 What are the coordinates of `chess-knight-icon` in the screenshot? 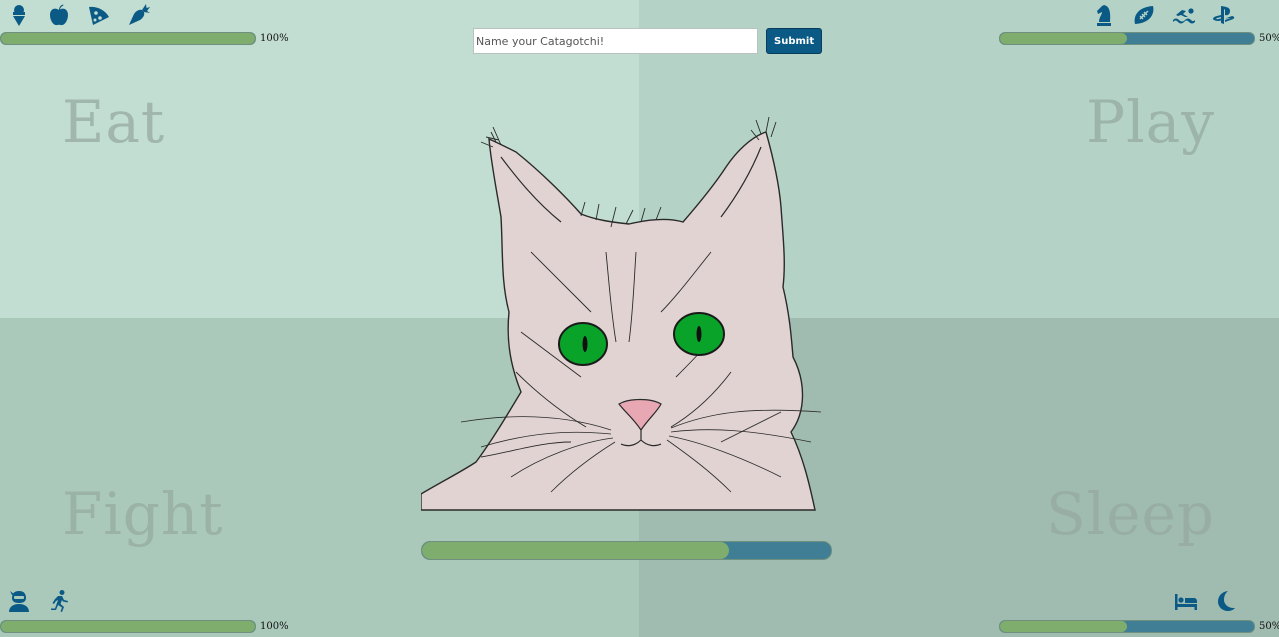 It's located at (1104, 15).